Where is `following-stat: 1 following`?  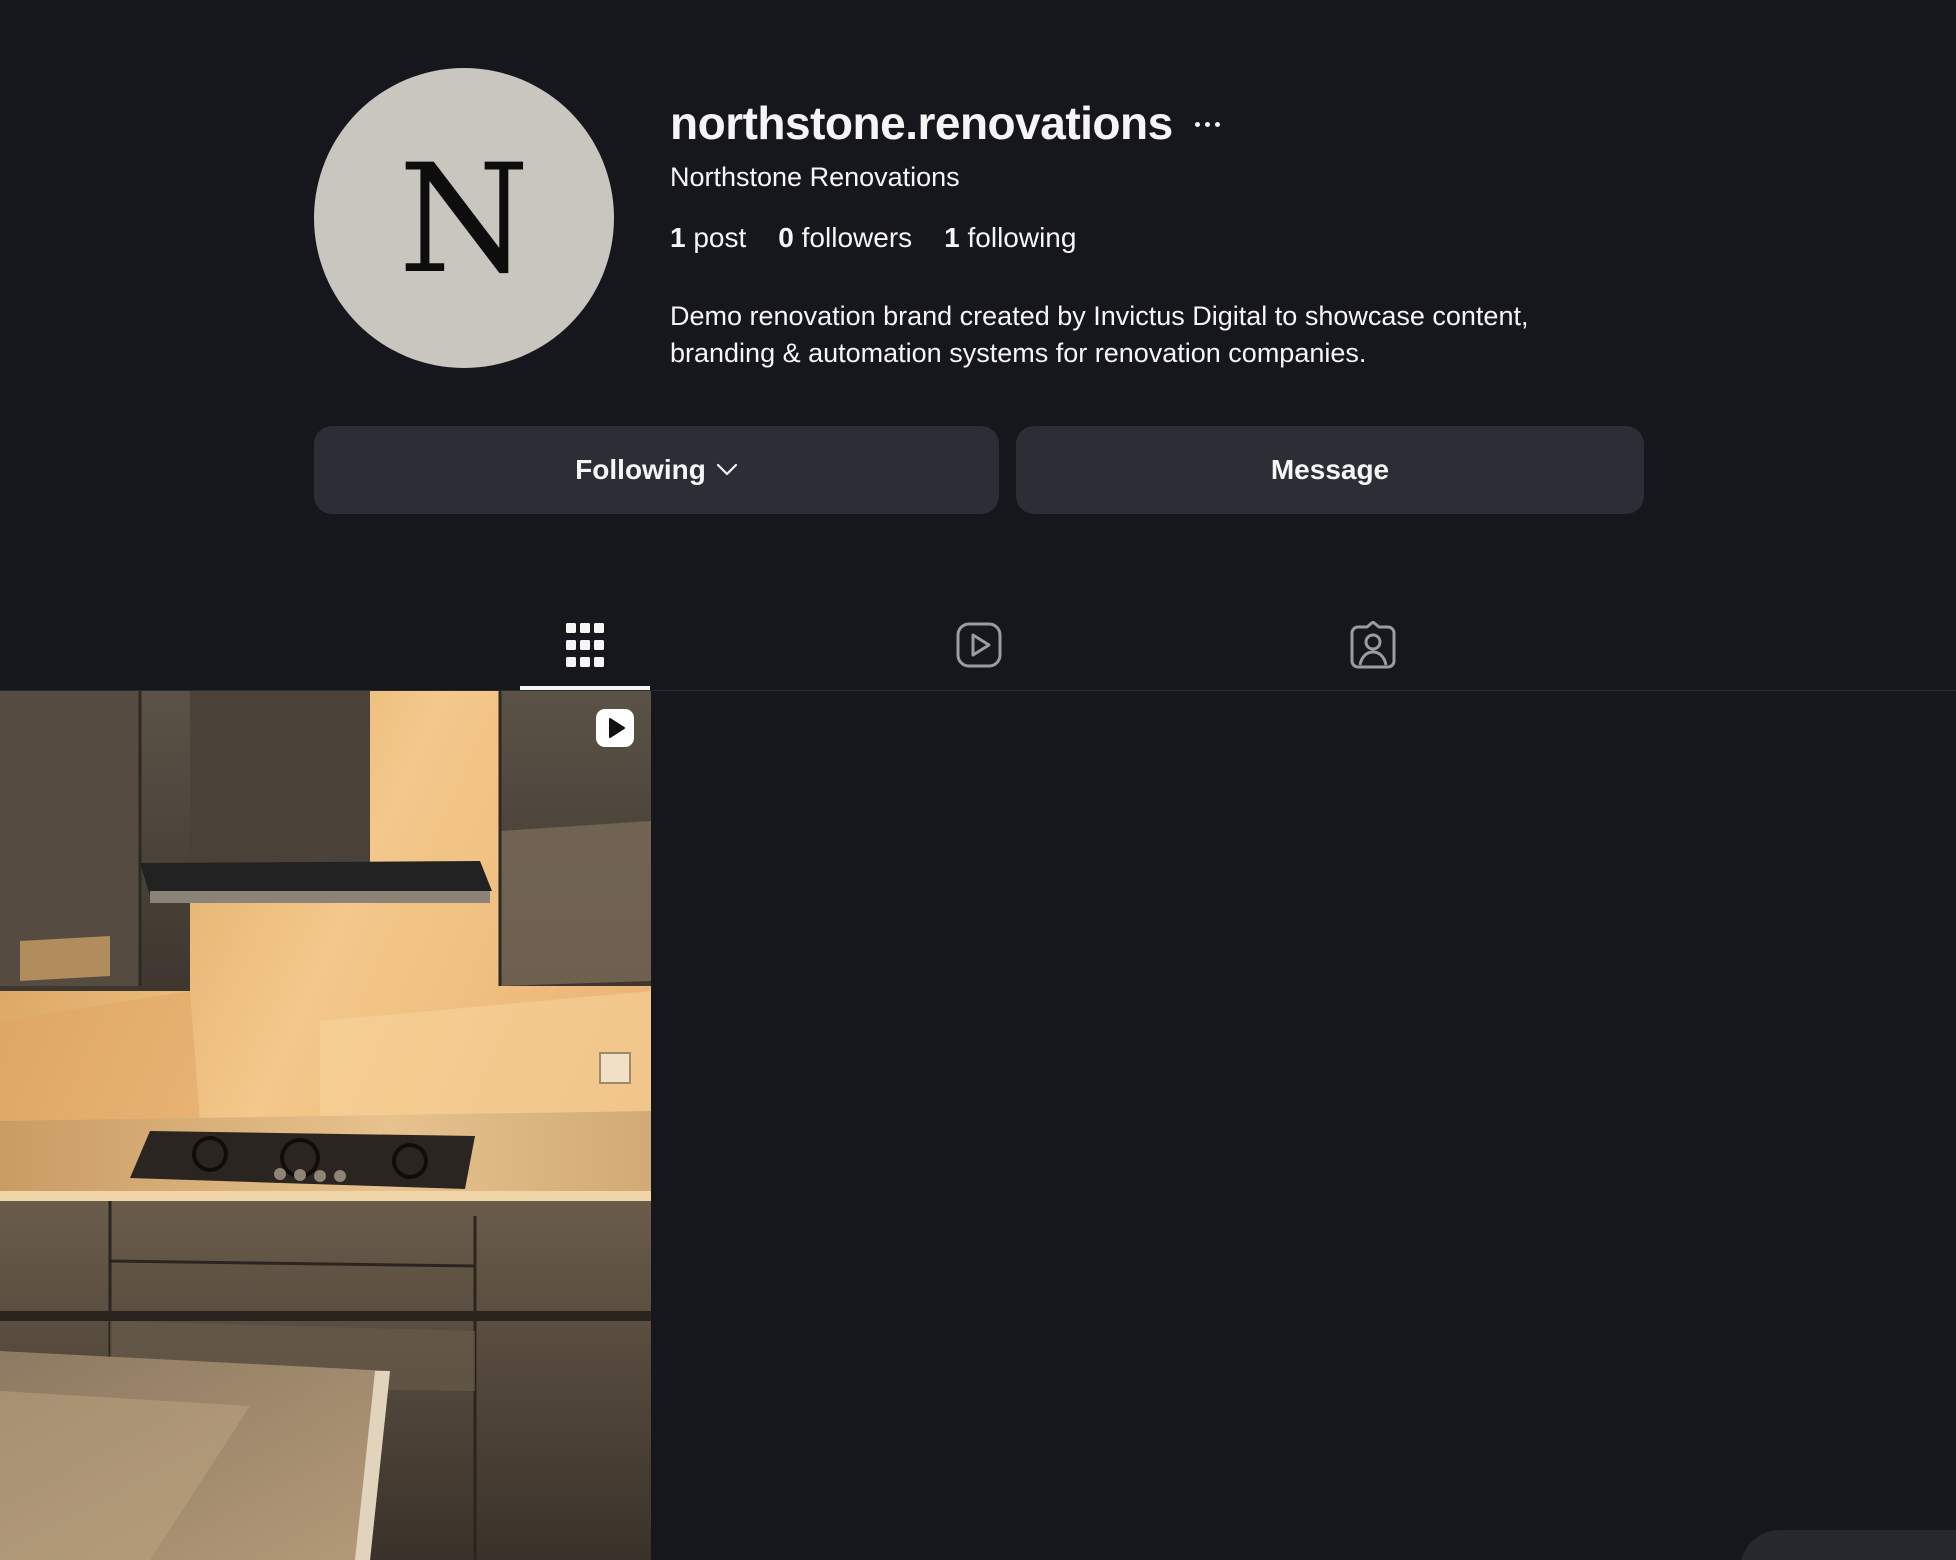 following-stat: 1 following is located at coordinates (1010, 238).